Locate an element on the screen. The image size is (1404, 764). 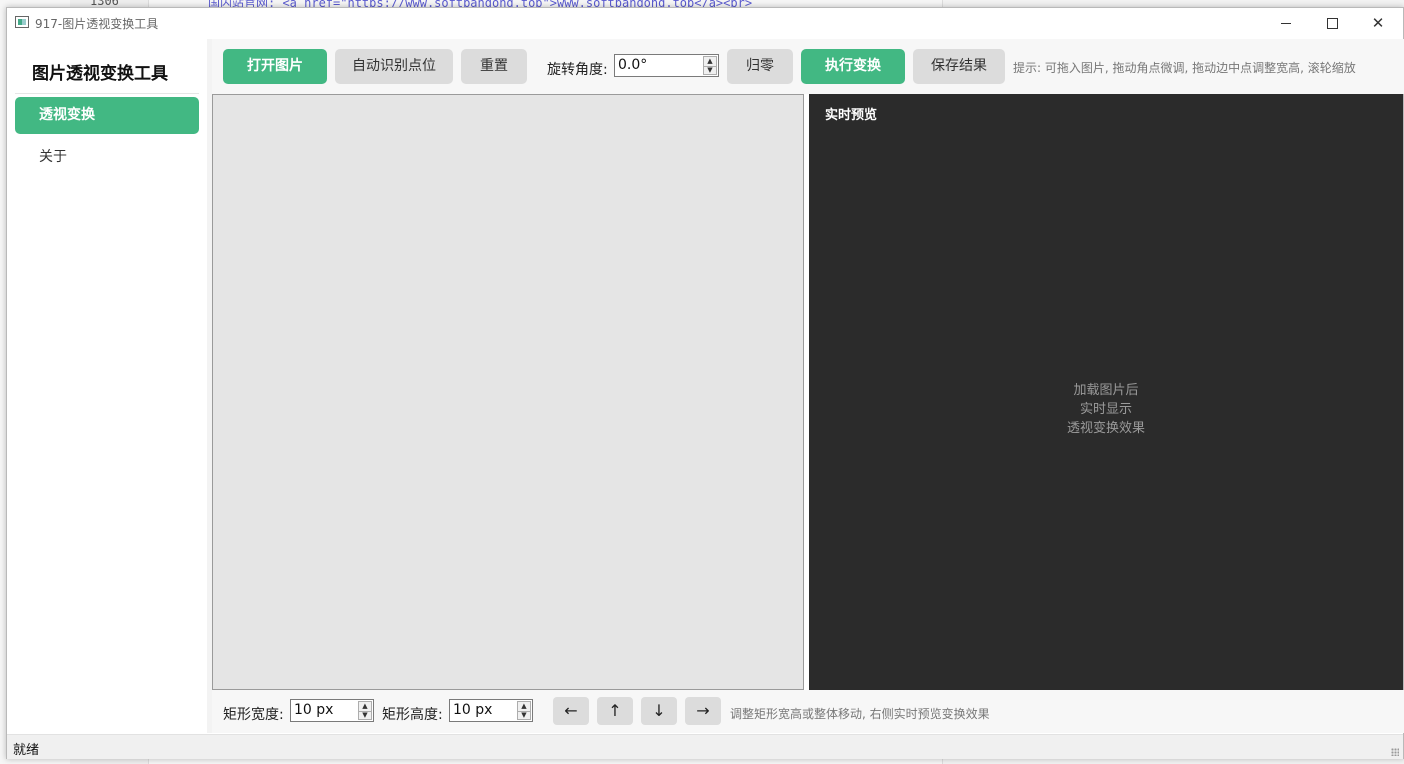
window-title: 917-图片透视变换工具 is located at coordinates (97, 24).